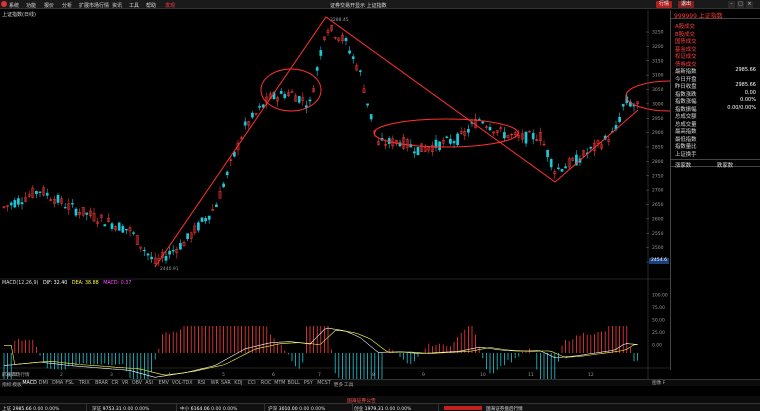 This screenshot has width=760, height=411. Describe the element at coordinates (202, 383) in the screenshot. I see `indicator-tab: RSI` at that location.